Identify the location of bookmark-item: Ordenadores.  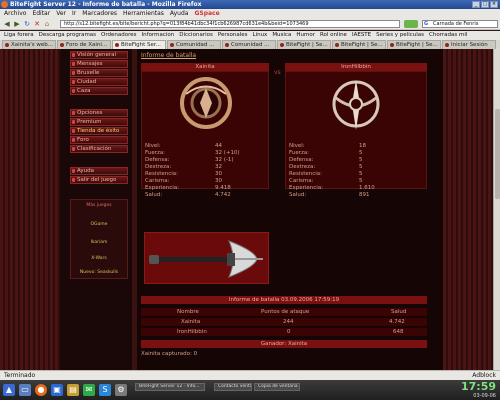
(118, 35).